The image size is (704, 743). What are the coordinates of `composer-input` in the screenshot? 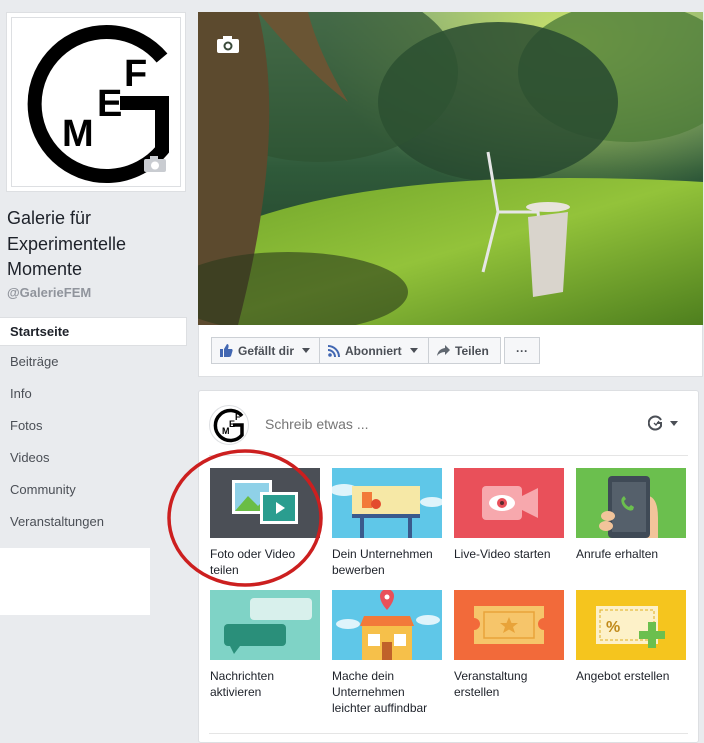 It's located at (415, 424).